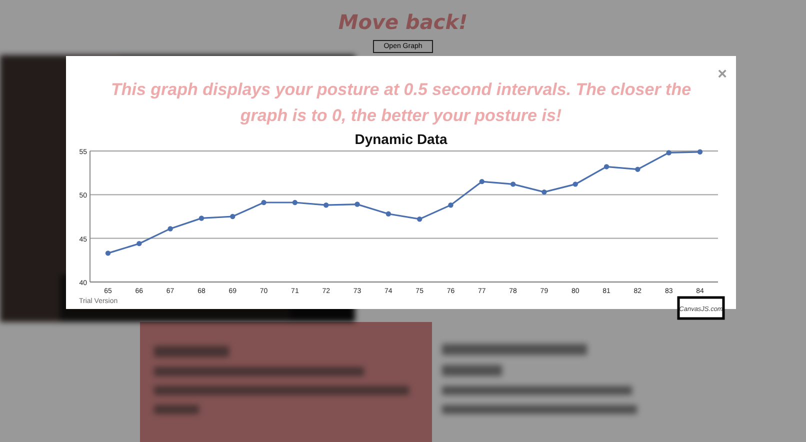  I want to click on posture-message: This graph displays your posture at 0.5 second intervals. The closer the graph is to 0, the better your posture is!, so click(401, 103).